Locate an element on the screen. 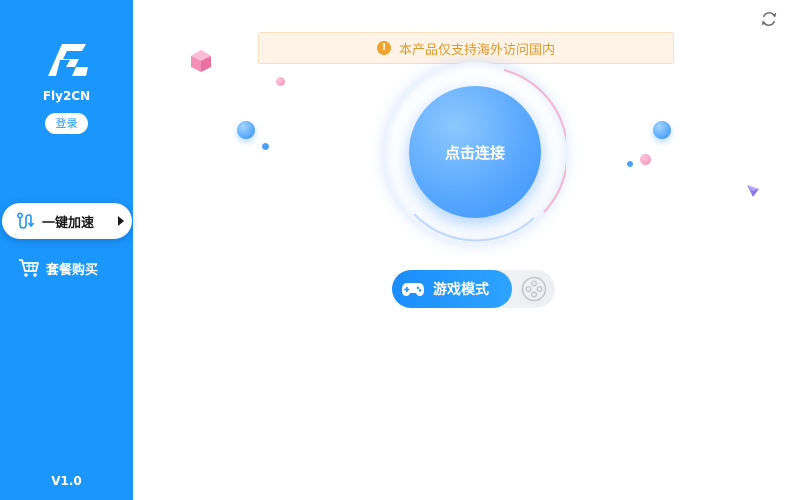 Image resolution: width=800 pixels, height=500 pixels. game-mode-on-button: 游戏模式 is located at coordinates (452, 289).